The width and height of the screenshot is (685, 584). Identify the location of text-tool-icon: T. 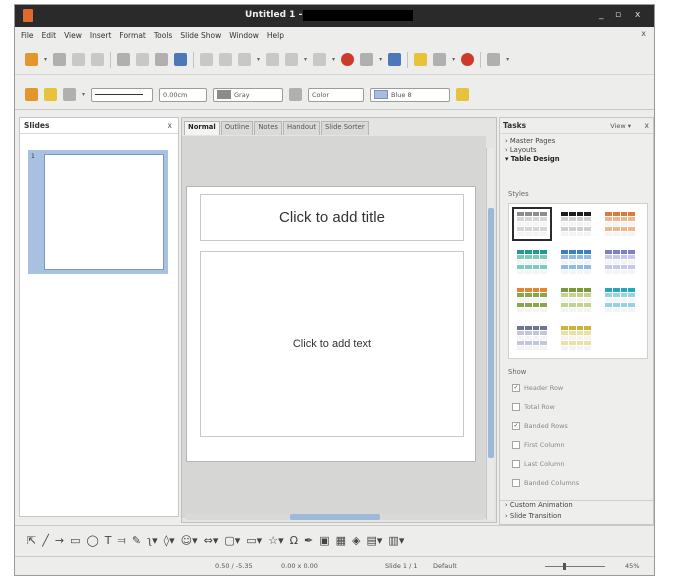
(108, 540).